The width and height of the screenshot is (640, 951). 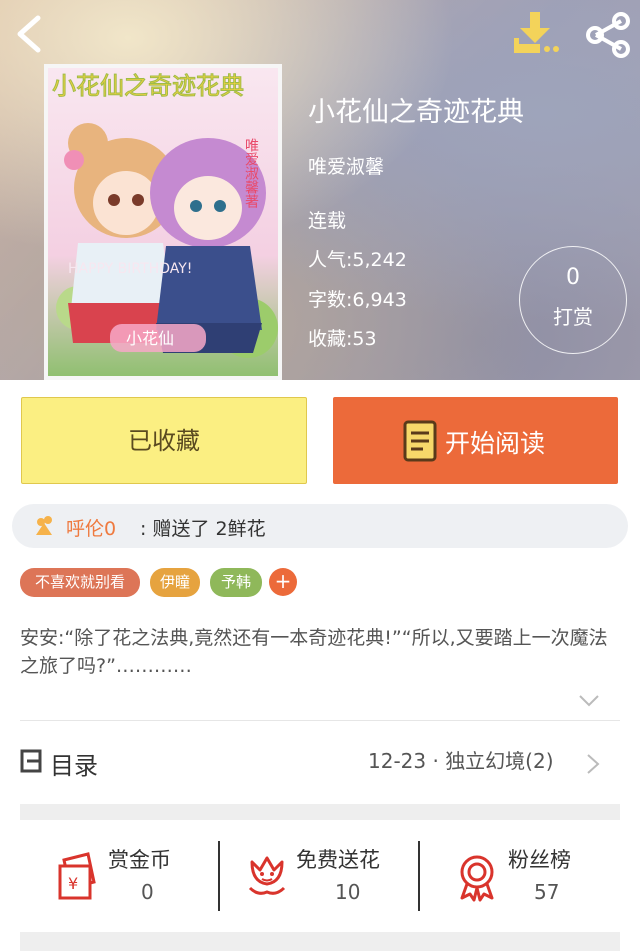 I want to click on start-reading-label: 开始阅读, so click(x=495, y=443).